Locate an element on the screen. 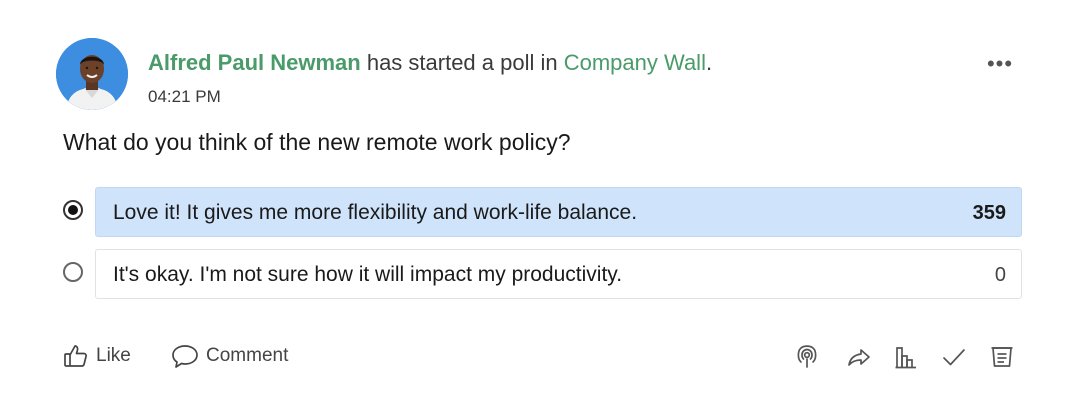 This screenshot has height=403, width=1086. group-link: Company Wall is located at coordinates (635, 62).